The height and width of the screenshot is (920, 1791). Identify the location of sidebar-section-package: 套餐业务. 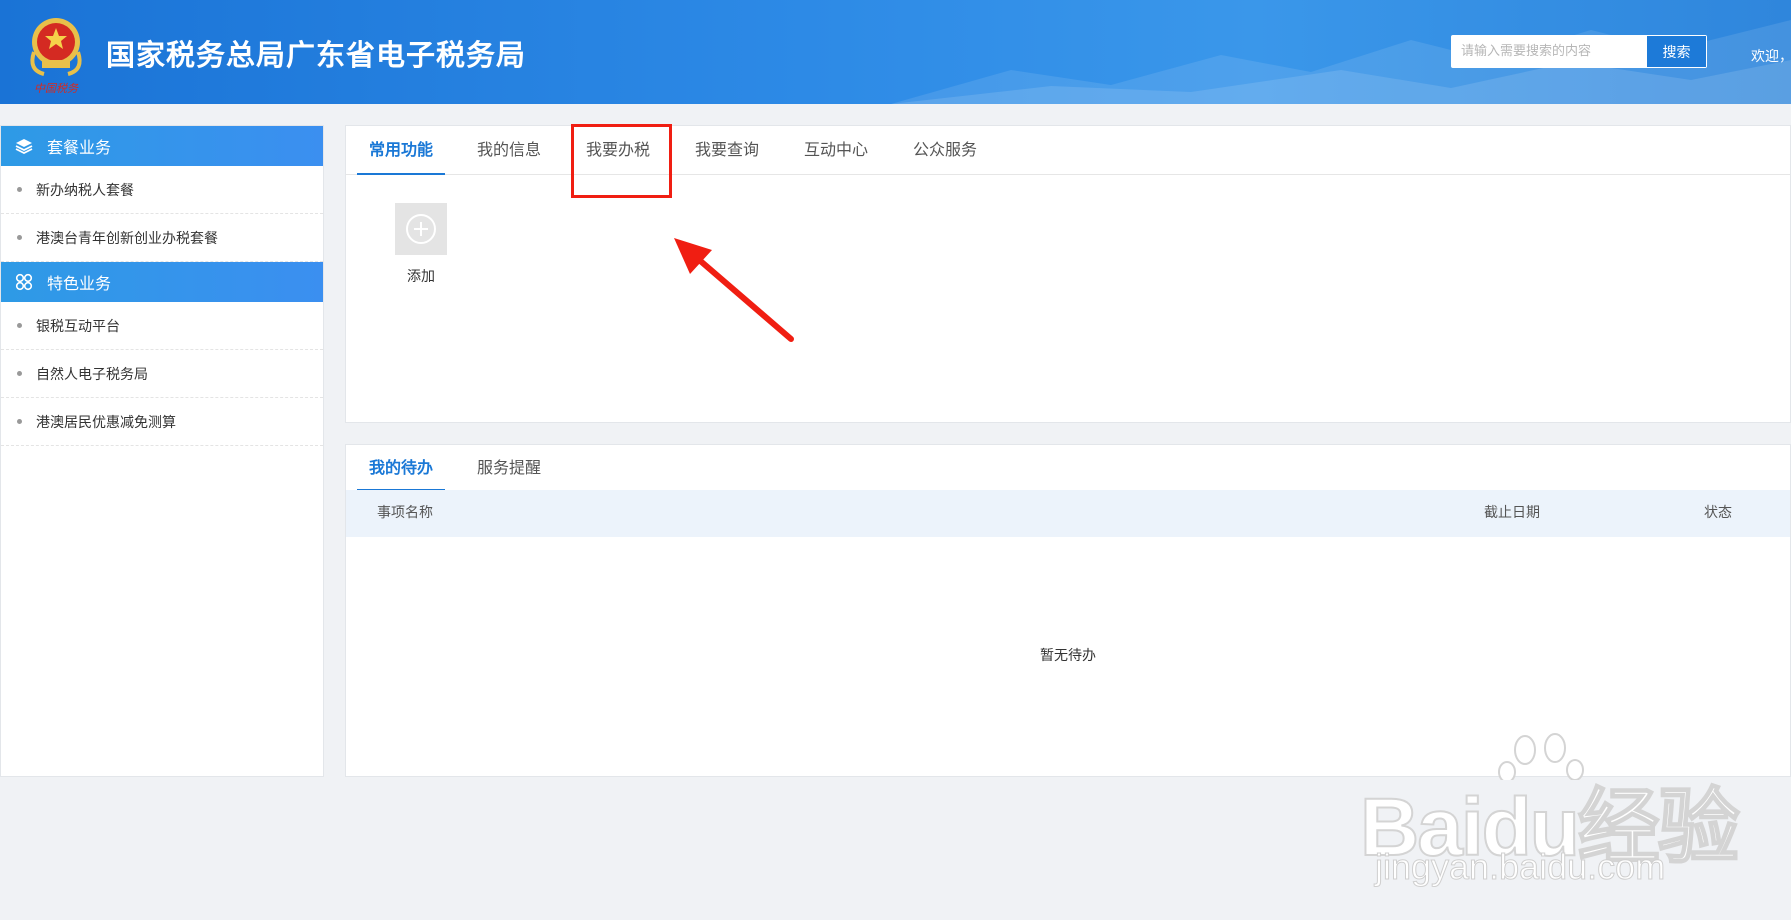
(162, 146).